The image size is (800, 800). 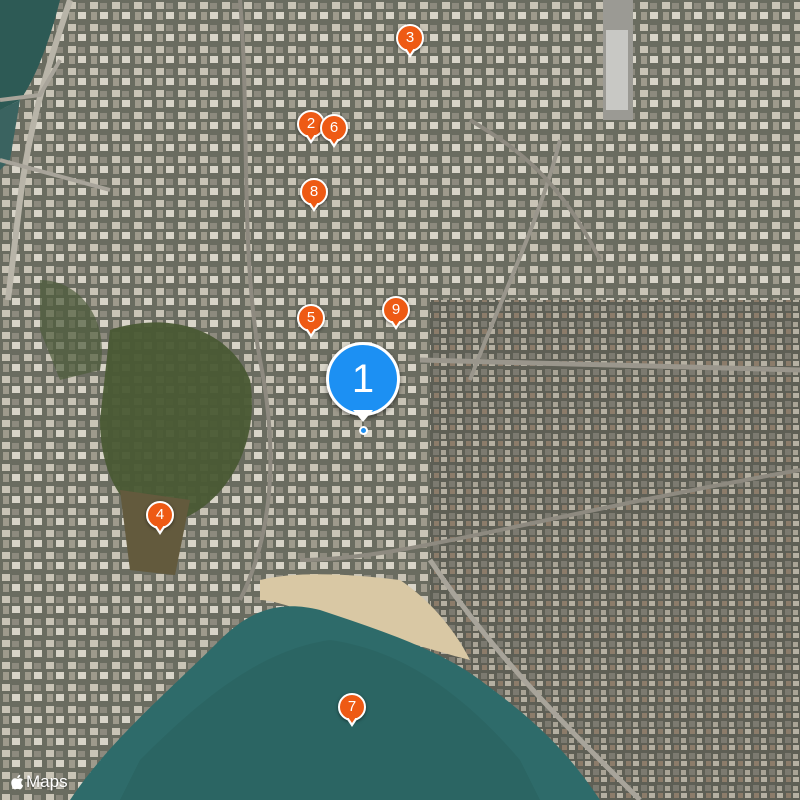 I want to click on map-marker-6: 6, so click(x=334, y=132).